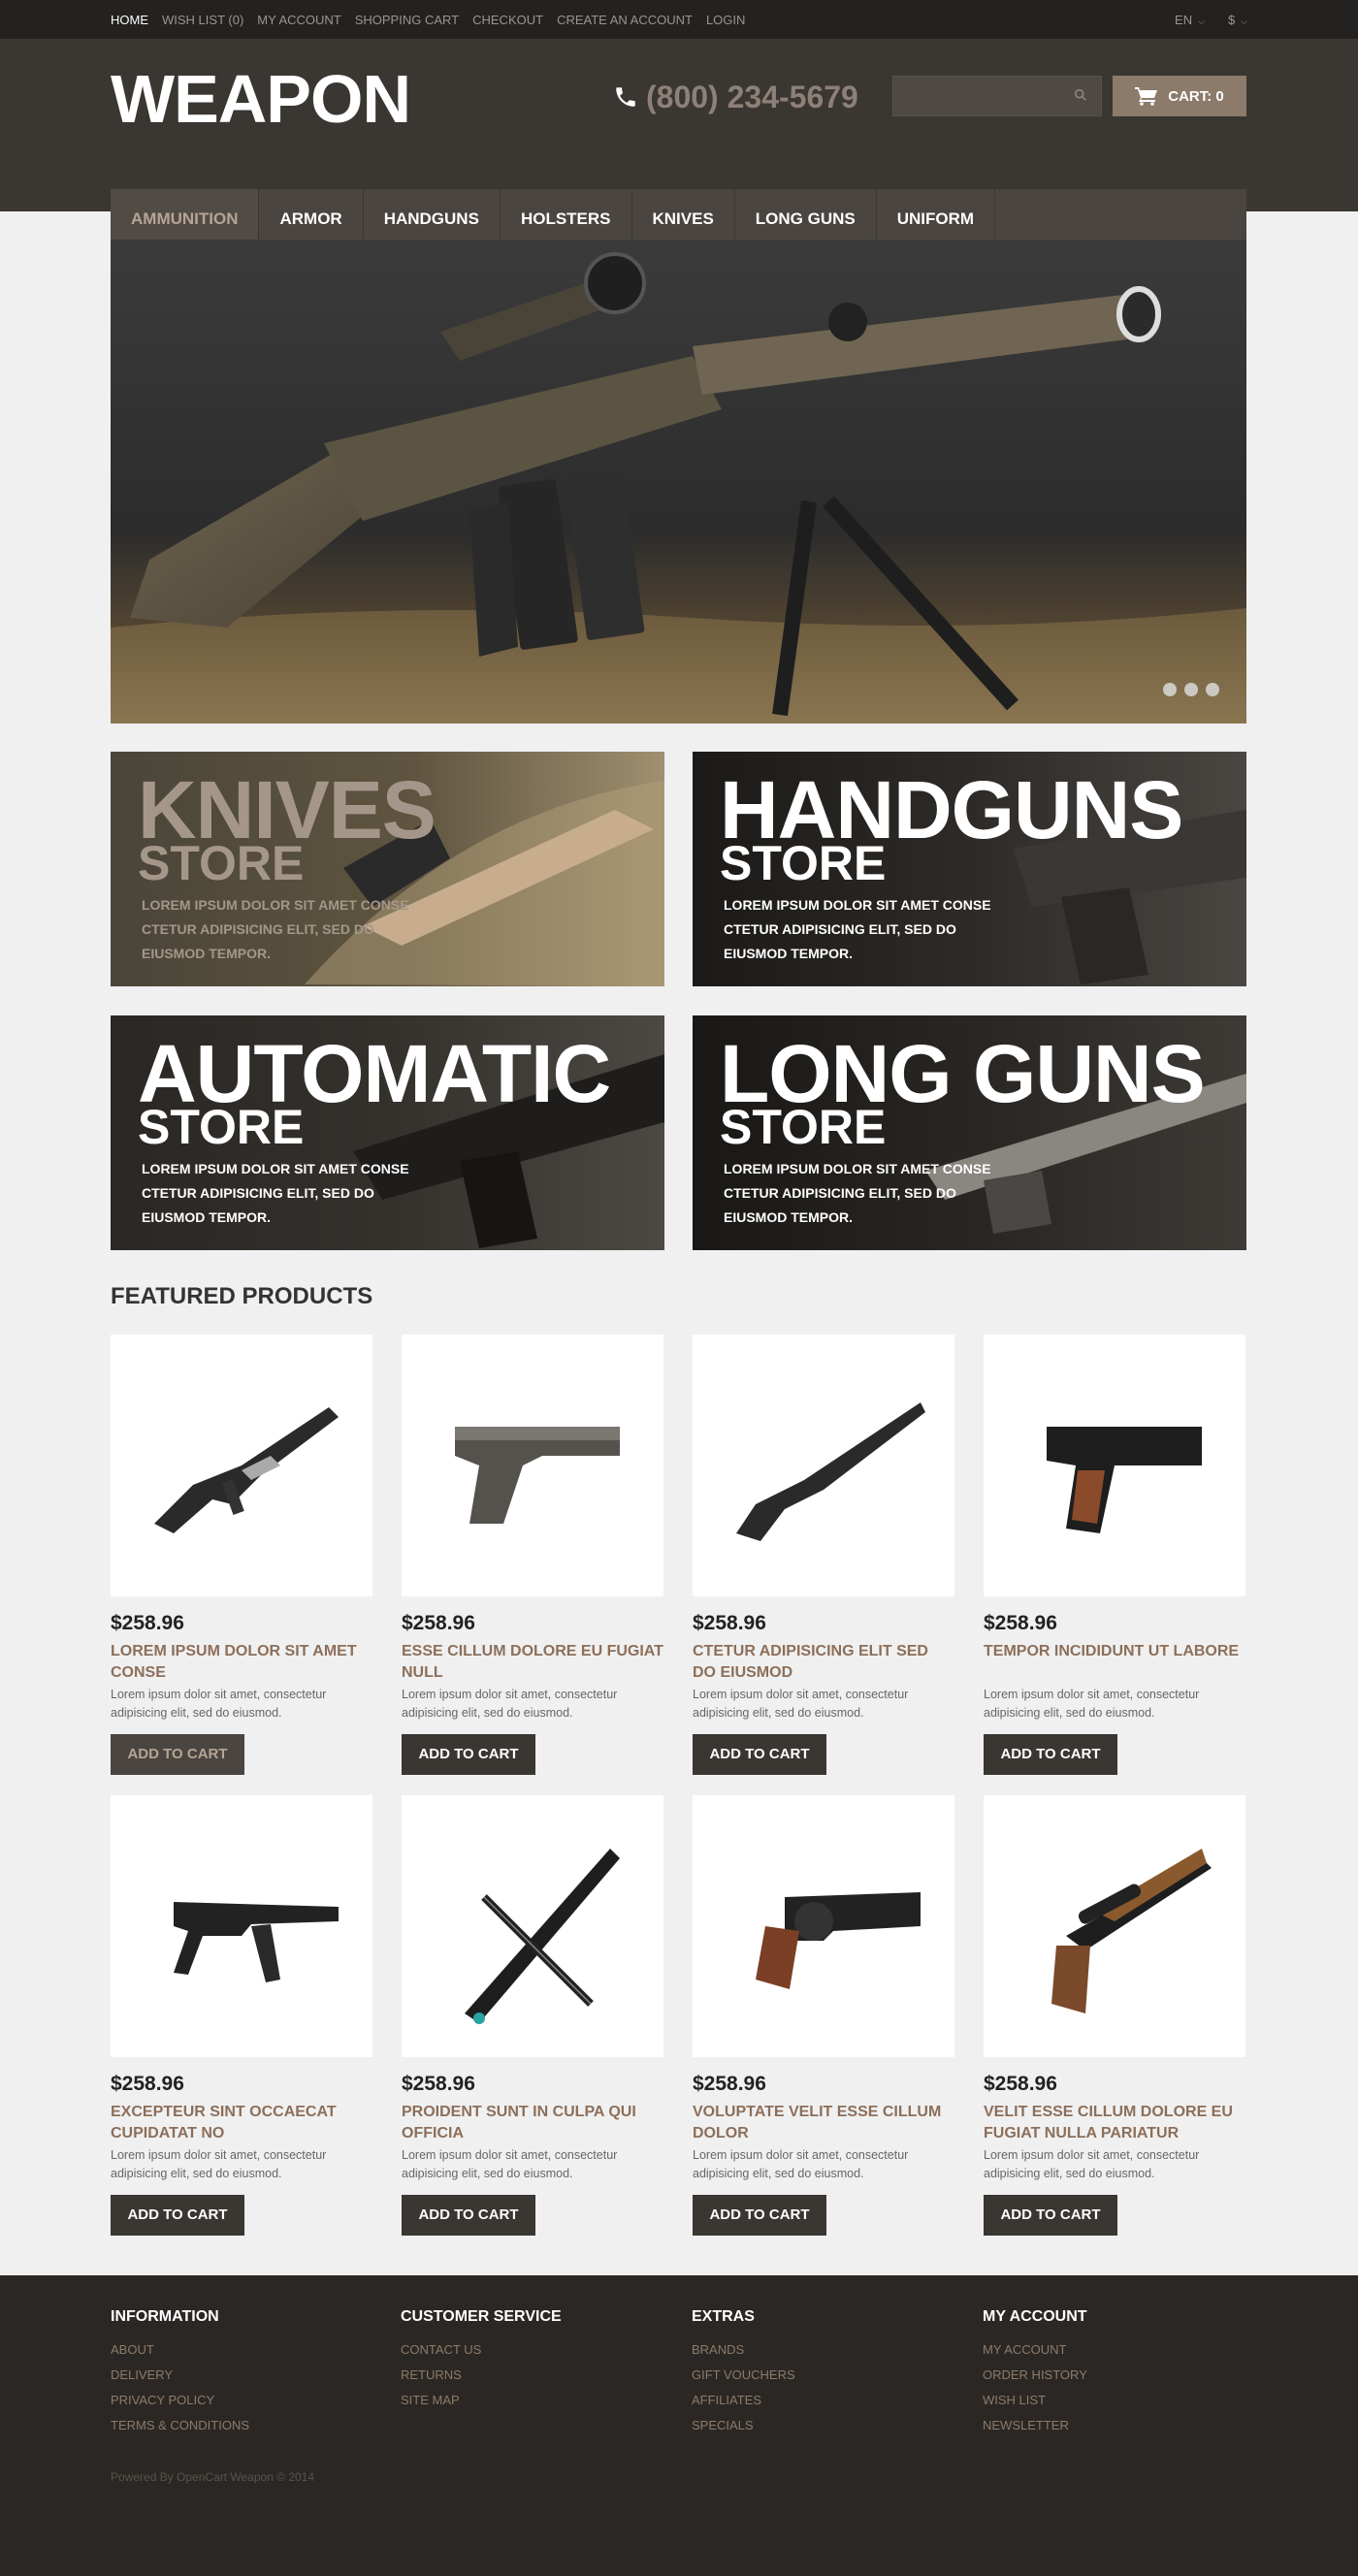 This screenshot has height=2576, width=1358. I want to click on footer-link: TERMS & CONDITIONS, so click(180, 2425).